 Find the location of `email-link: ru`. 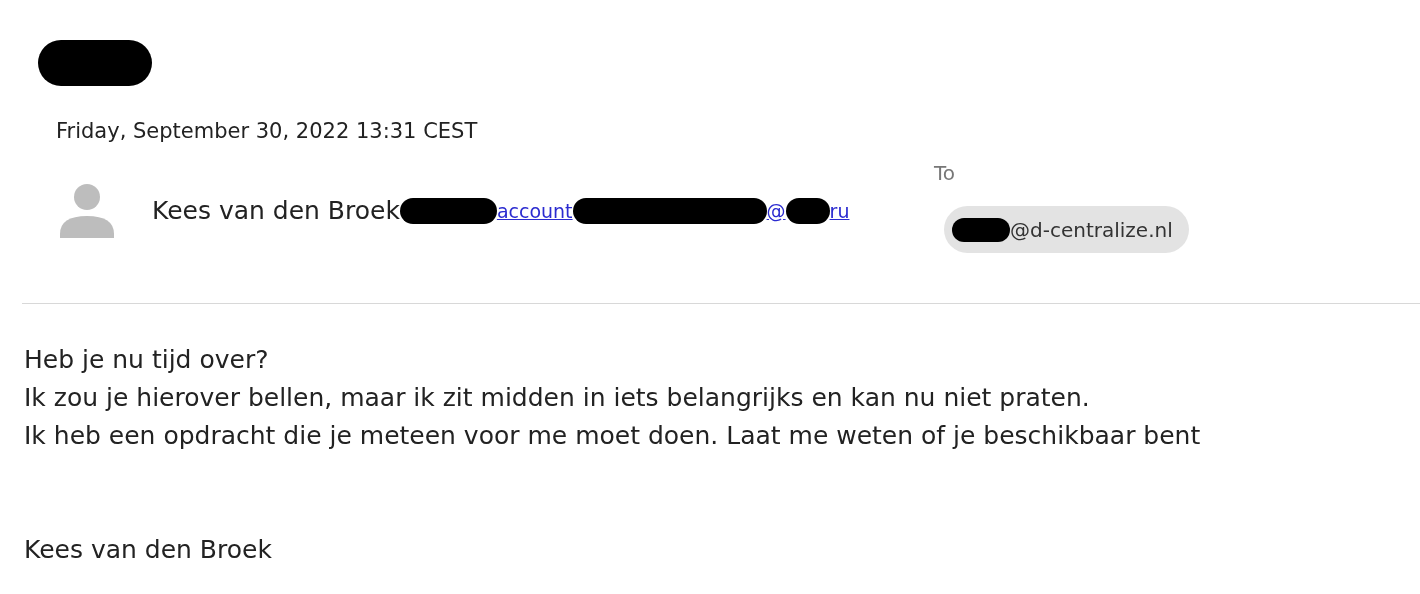

email-link: ru is located at coordinates (839, 211).